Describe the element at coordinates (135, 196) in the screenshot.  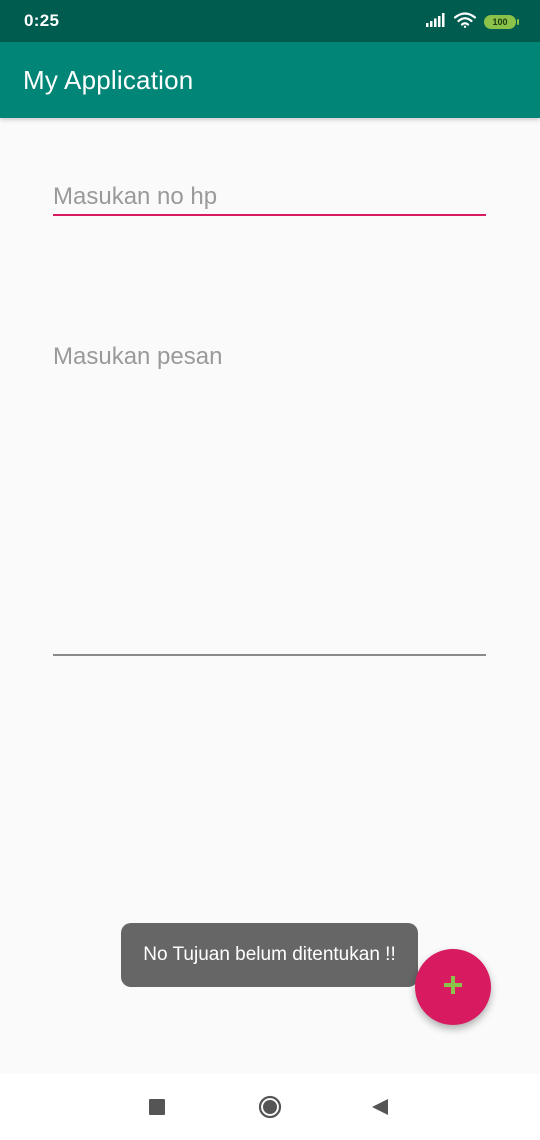
I see `phone-number-placeholder: Masukan no hp` at that location.